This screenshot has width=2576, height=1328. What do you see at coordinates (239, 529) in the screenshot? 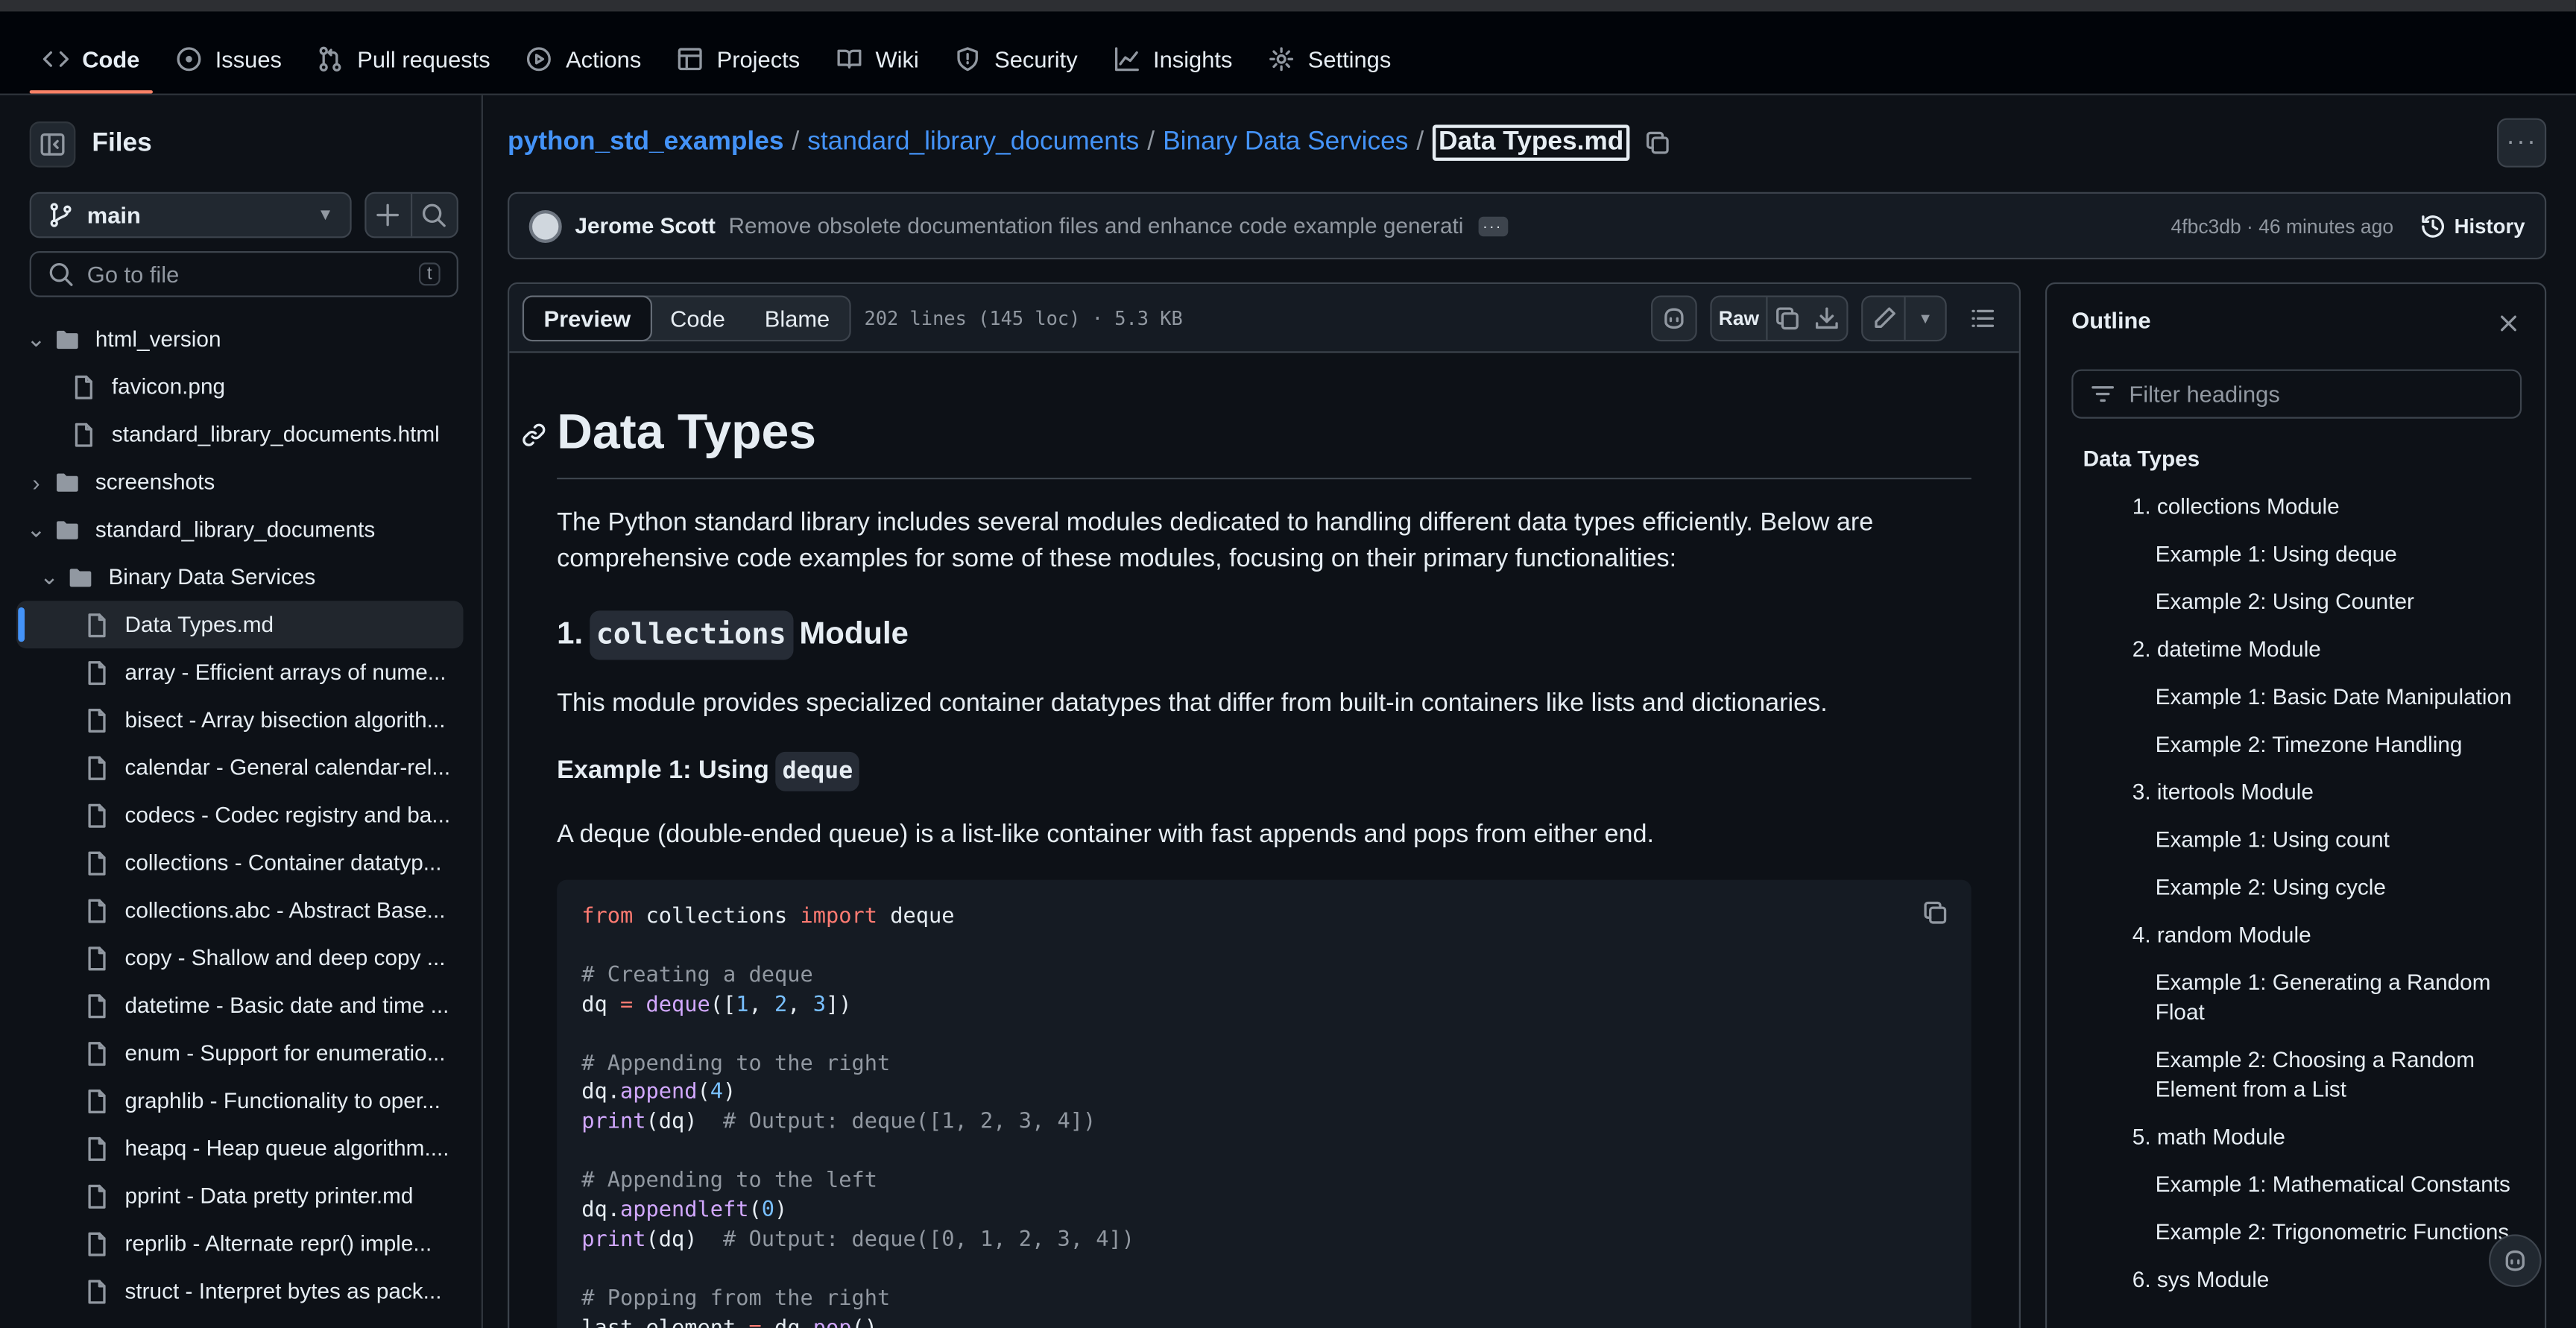
I see `tree-folder: ⌄ standard_library_documents` at bounding box center [239, 529].